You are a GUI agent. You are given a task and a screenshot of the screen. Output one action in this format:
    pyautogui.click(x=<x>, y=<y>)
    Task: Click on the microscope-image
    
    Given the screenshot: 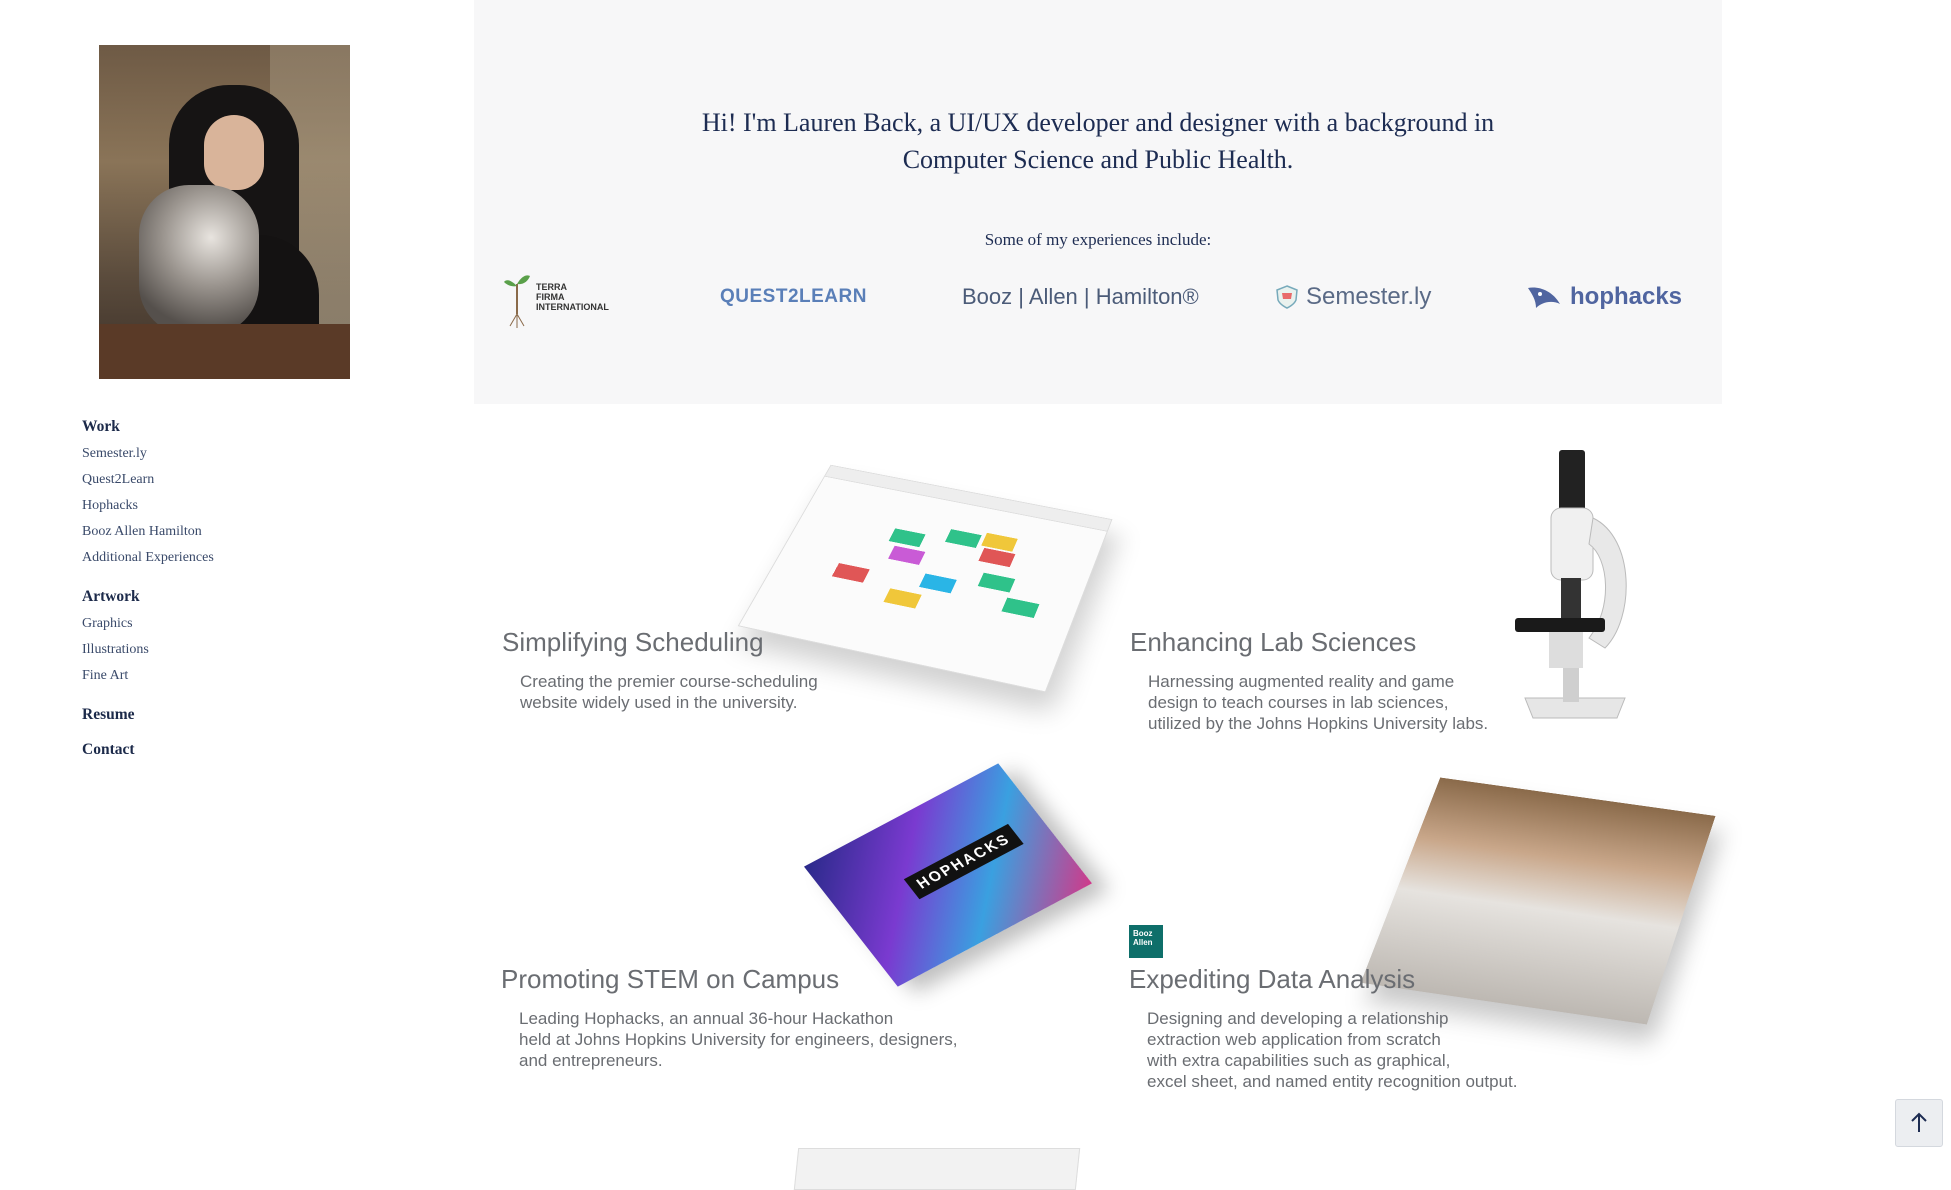 What is the action you would take?
    pyautogui.click(x=1571, y=584)
    